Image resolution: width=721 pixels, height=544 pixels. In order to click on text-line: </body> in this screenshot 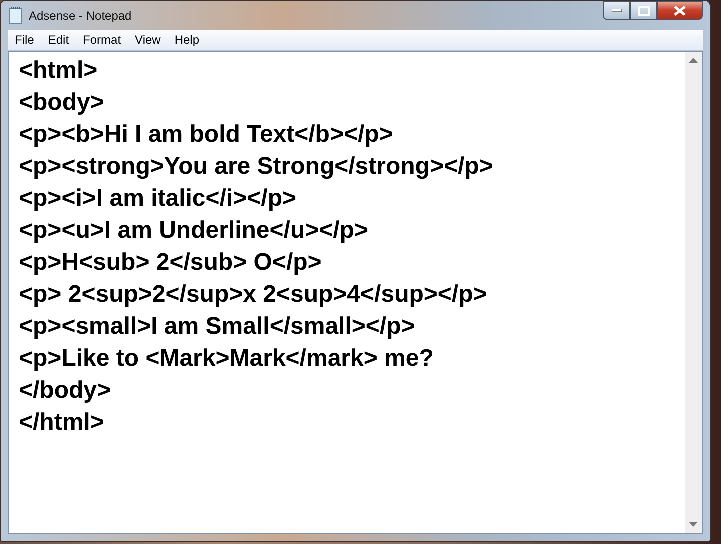, I will do `click(65, 391)`.